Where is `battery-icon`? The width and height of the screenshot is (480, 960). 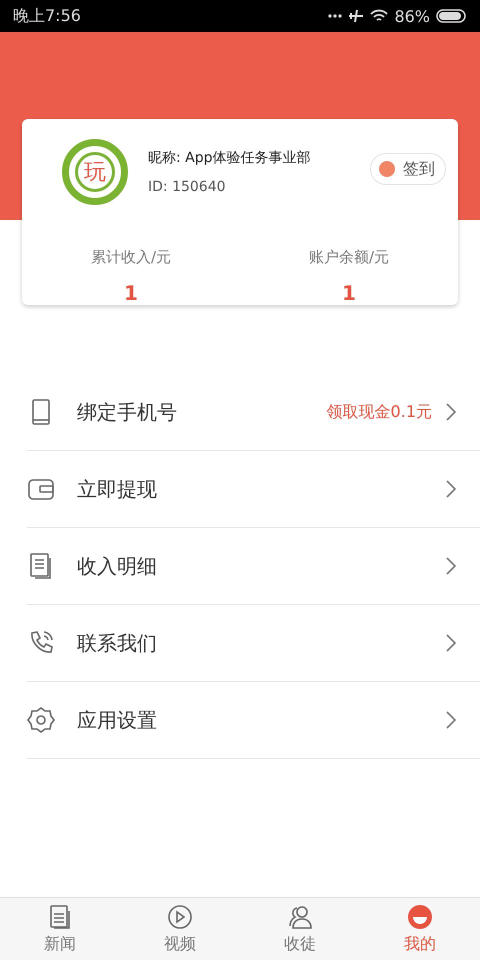 battery-icon is located at coordinates (451, 16).